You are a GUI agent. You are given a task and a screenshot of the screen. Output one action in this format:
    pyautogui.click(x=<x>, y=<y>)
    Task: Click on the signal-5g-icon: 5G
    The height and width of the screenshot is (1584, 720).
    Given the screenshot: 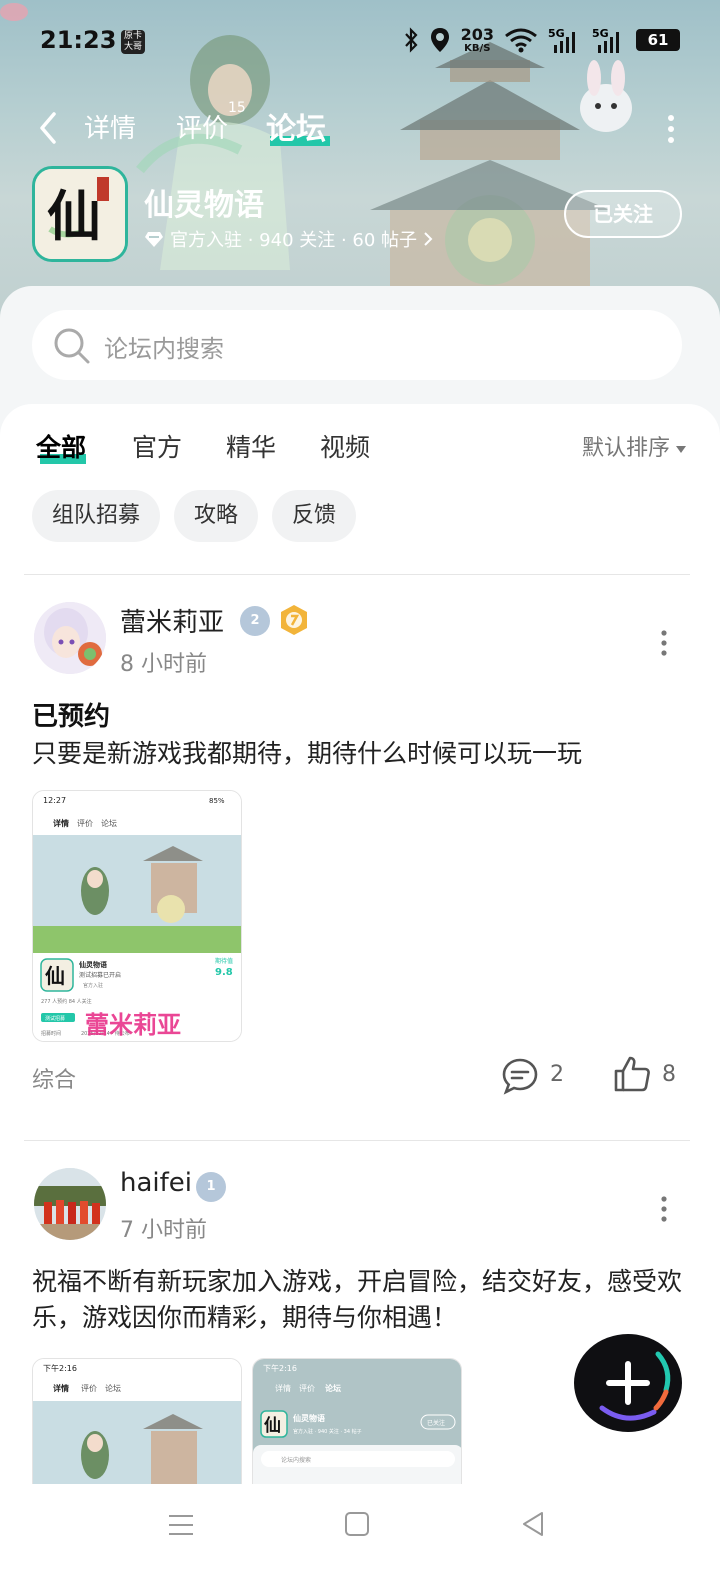 What is the action you would take?
    pyautogui.click(x=561, y=40)
    